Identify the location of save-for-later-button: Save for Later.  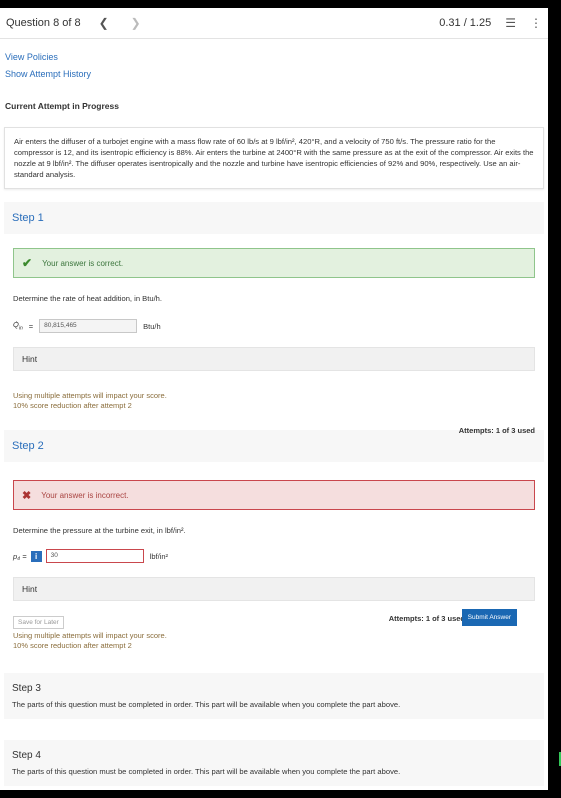
(38, 622).